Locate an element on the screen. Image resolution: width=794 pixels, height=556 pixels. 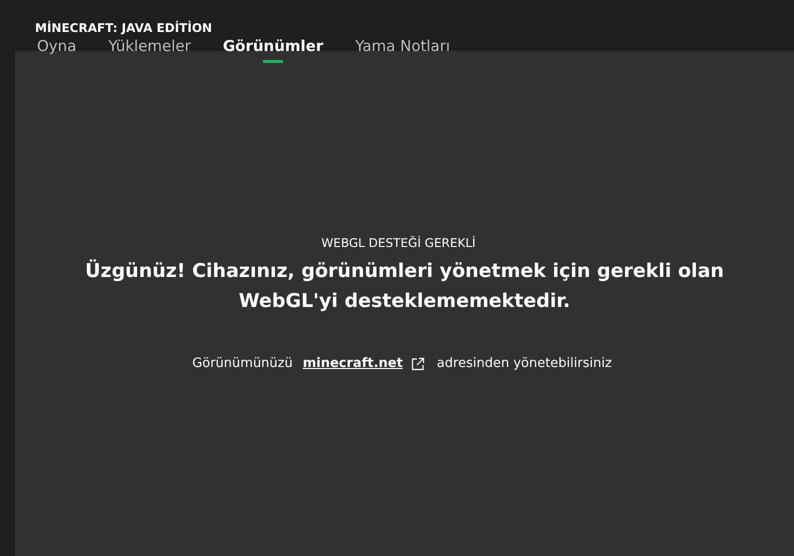
tab: Yama Notları is located at coordinates (402, 49).